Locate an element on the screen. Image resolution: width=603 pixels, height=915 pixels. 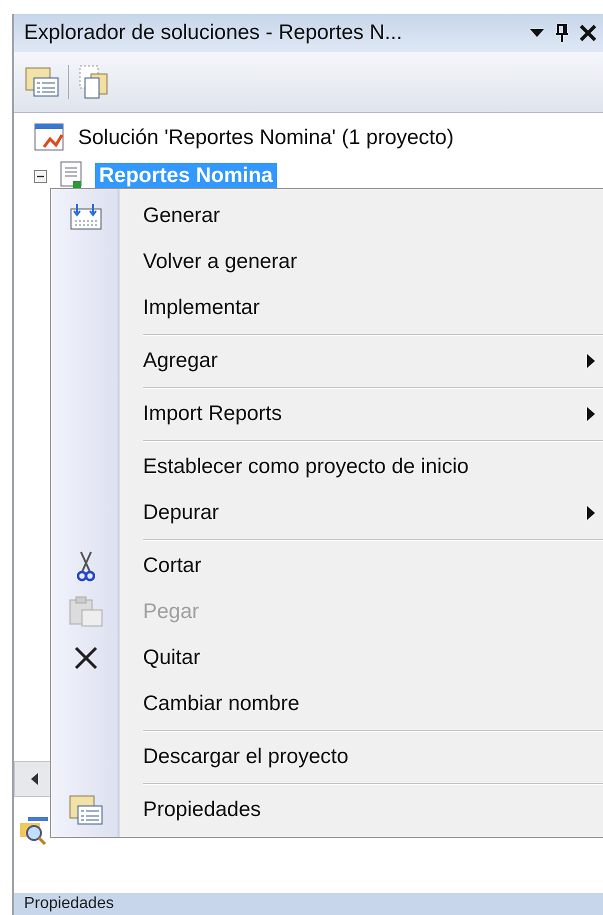
folder-search-icon is located at coordinates (34, 831).